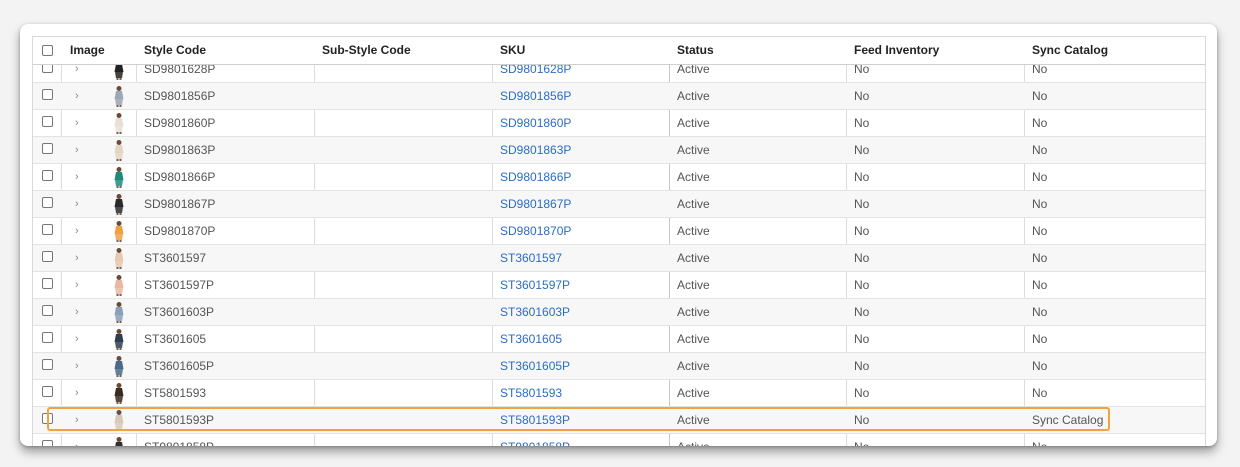 This screenshot has height=467, width=1240. Describe the element at coordinates (180, 231) in the screenshot. I see `style-code-cell: SD9801870P` at that location.